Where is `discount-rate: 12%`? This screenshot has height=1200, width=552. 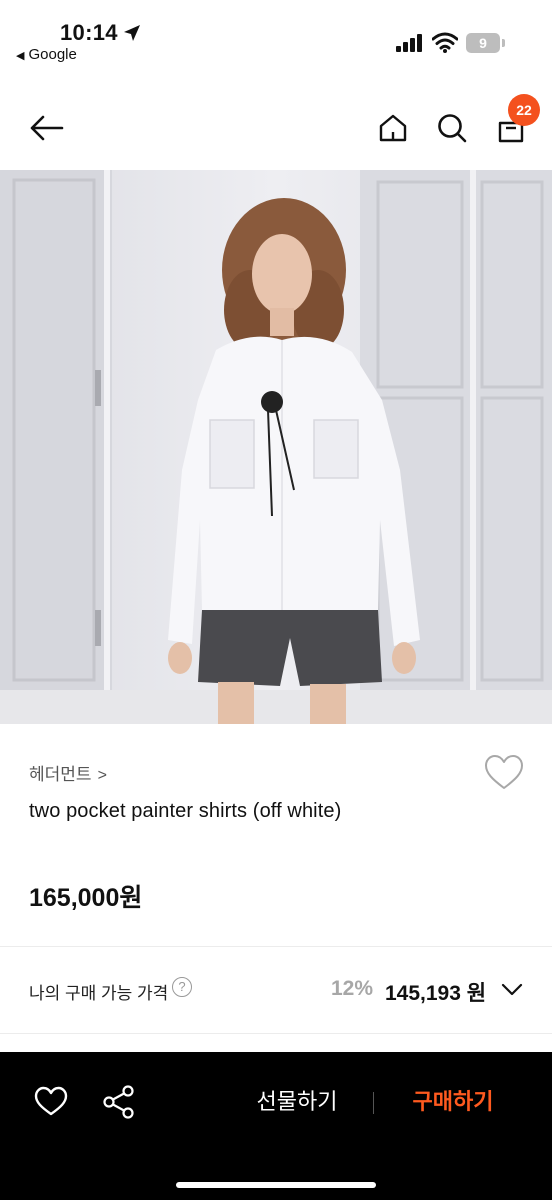
discount-rate: 12% is located at coordinates (352, 988).